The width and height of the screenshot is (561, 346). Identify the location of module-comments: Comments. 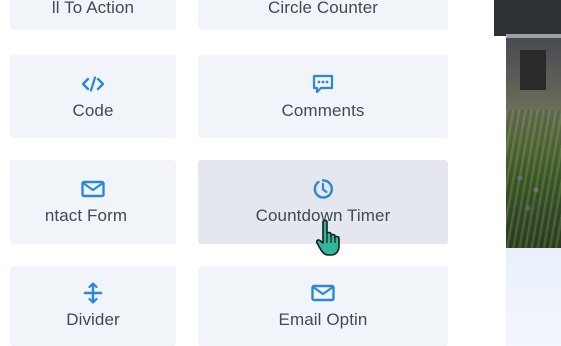
(323, 96).